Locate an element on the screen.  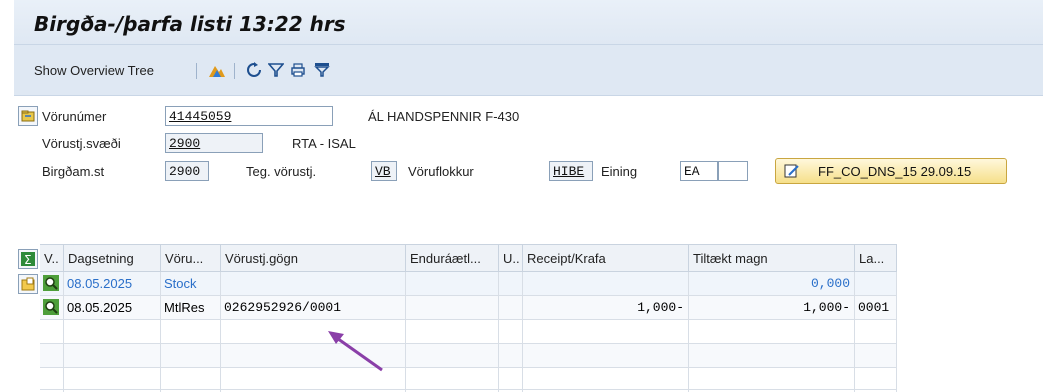
mrp-area-description: RTA - ISAL is located at coordinates (324, 143).